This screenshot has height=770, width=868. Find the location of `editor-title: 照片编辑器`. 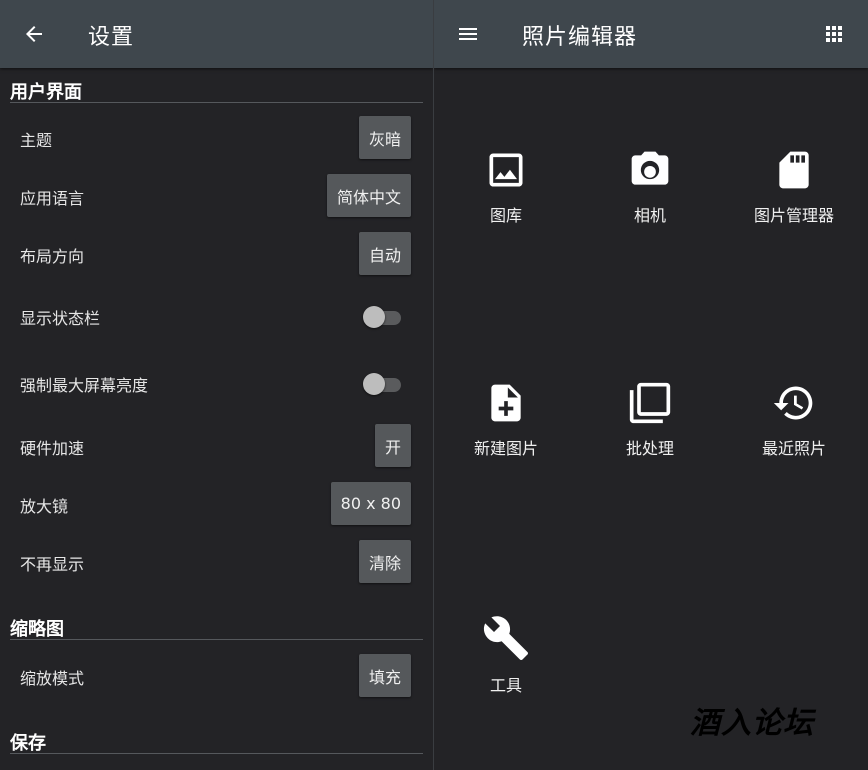

editor-title: 照片编辑器 is located at coordinates (580, 37).